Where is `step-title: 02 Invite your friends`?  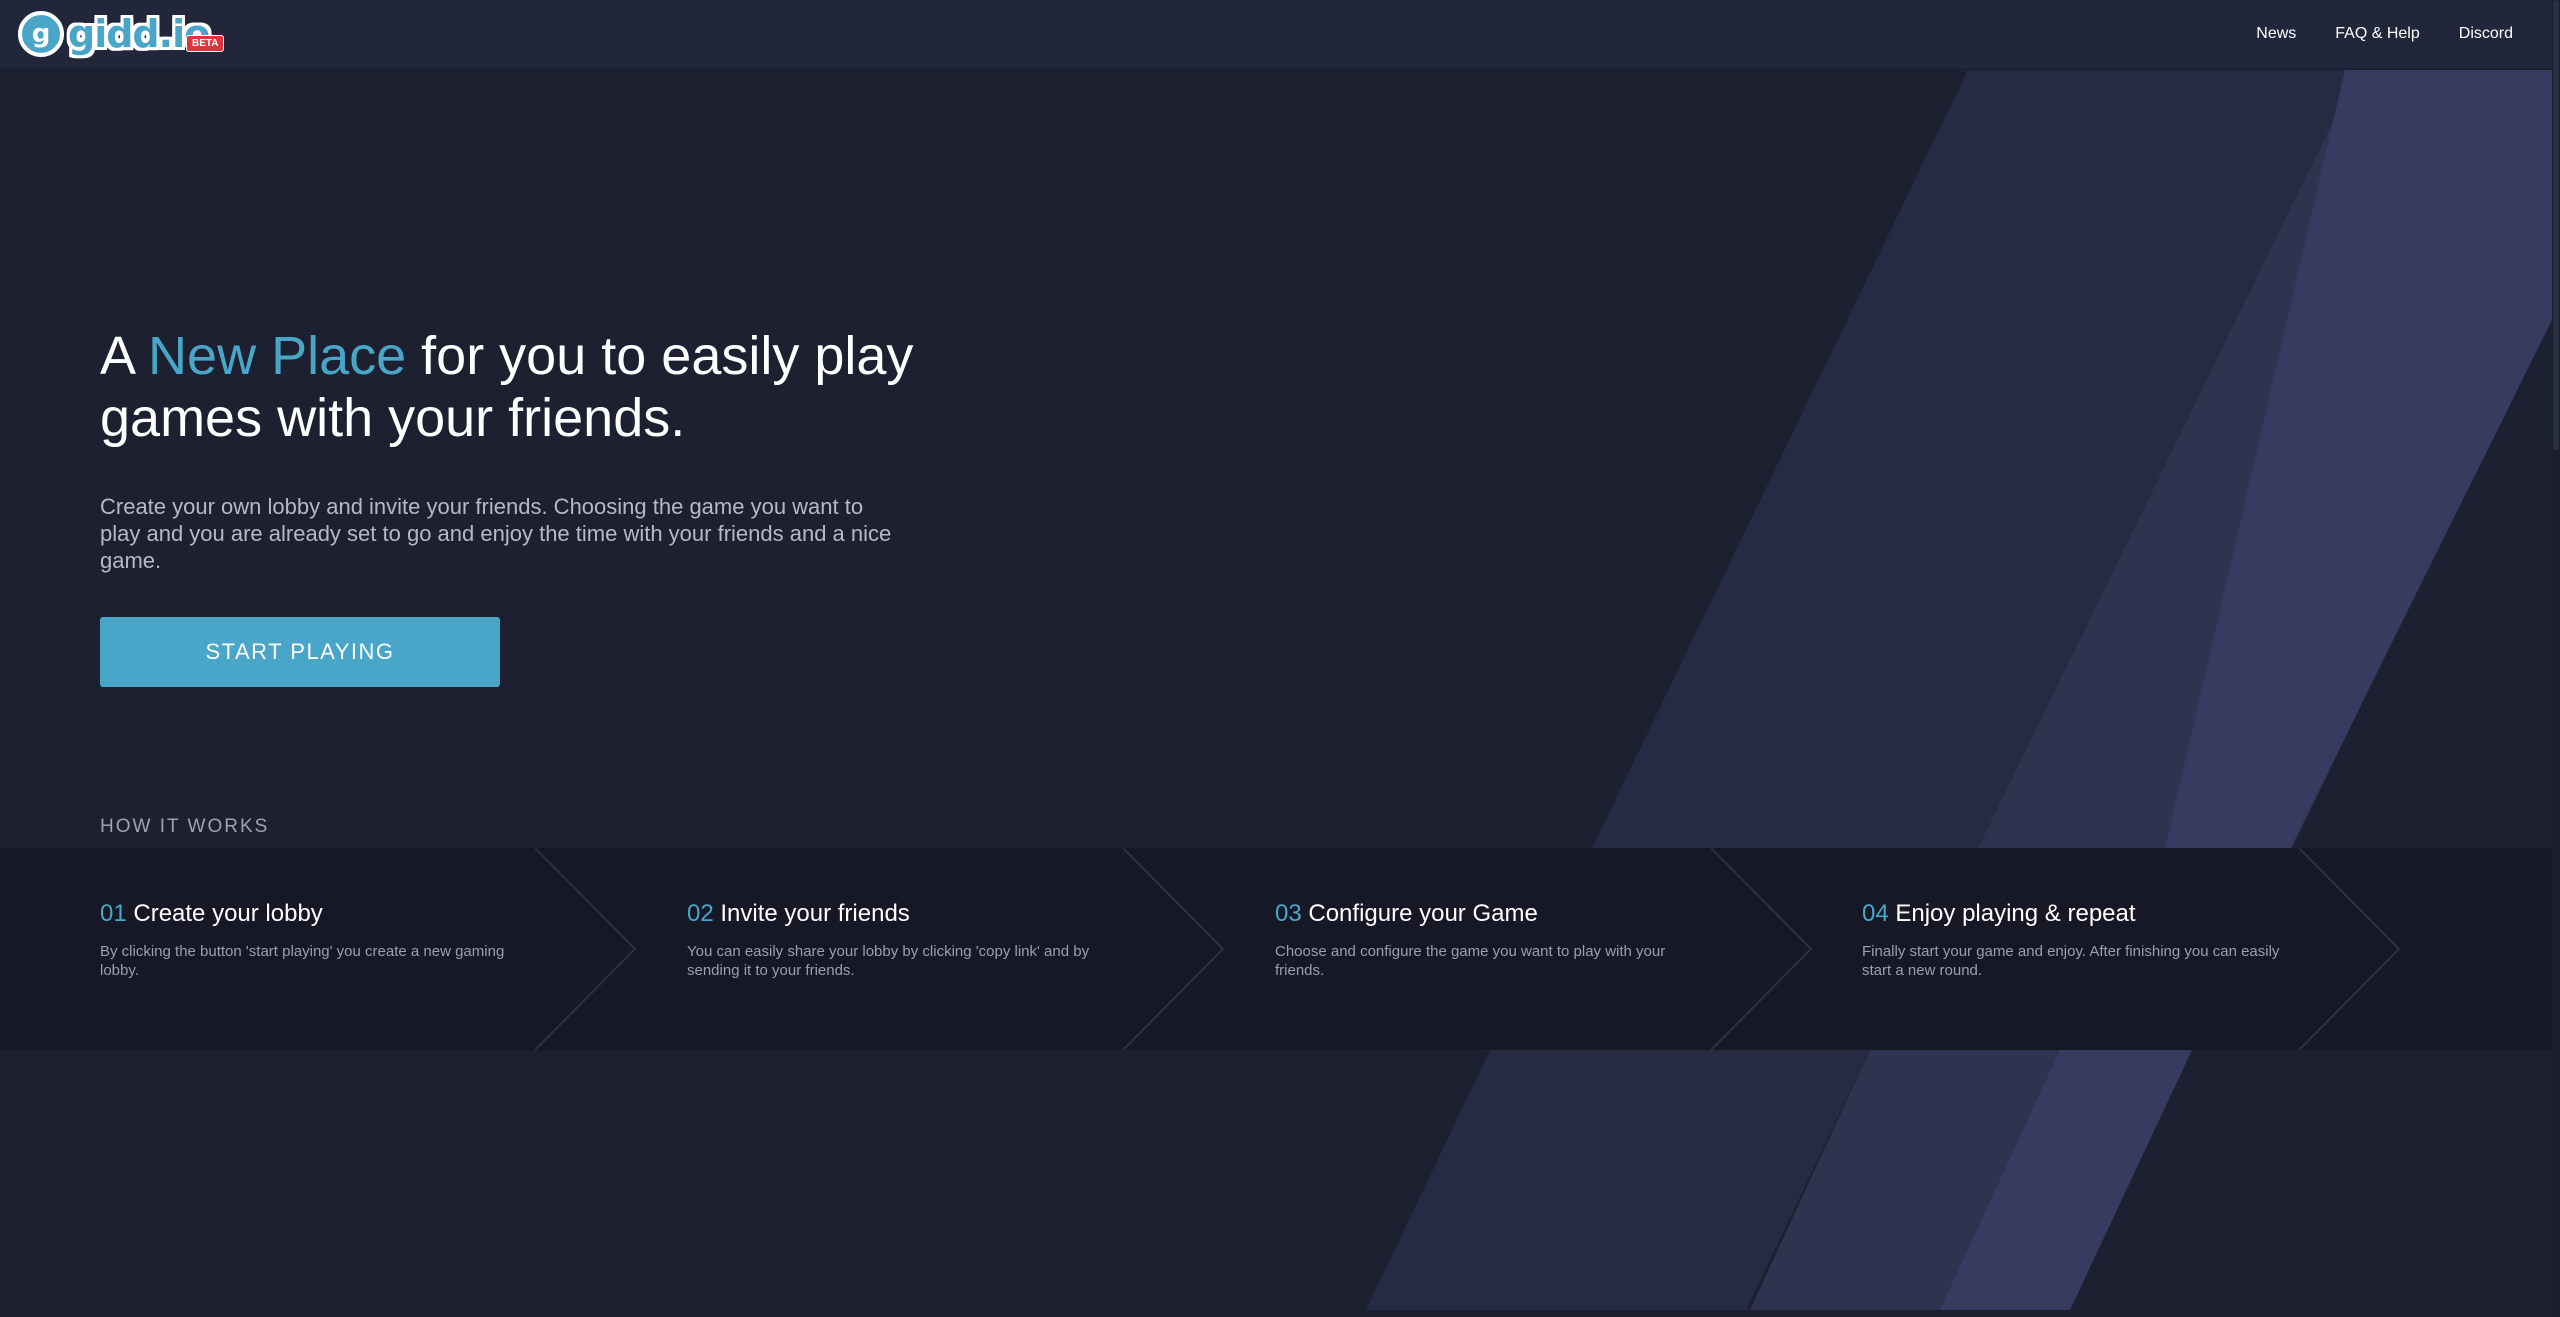 step-title: 02 Invite your friends is located at coordinates (917, 914).